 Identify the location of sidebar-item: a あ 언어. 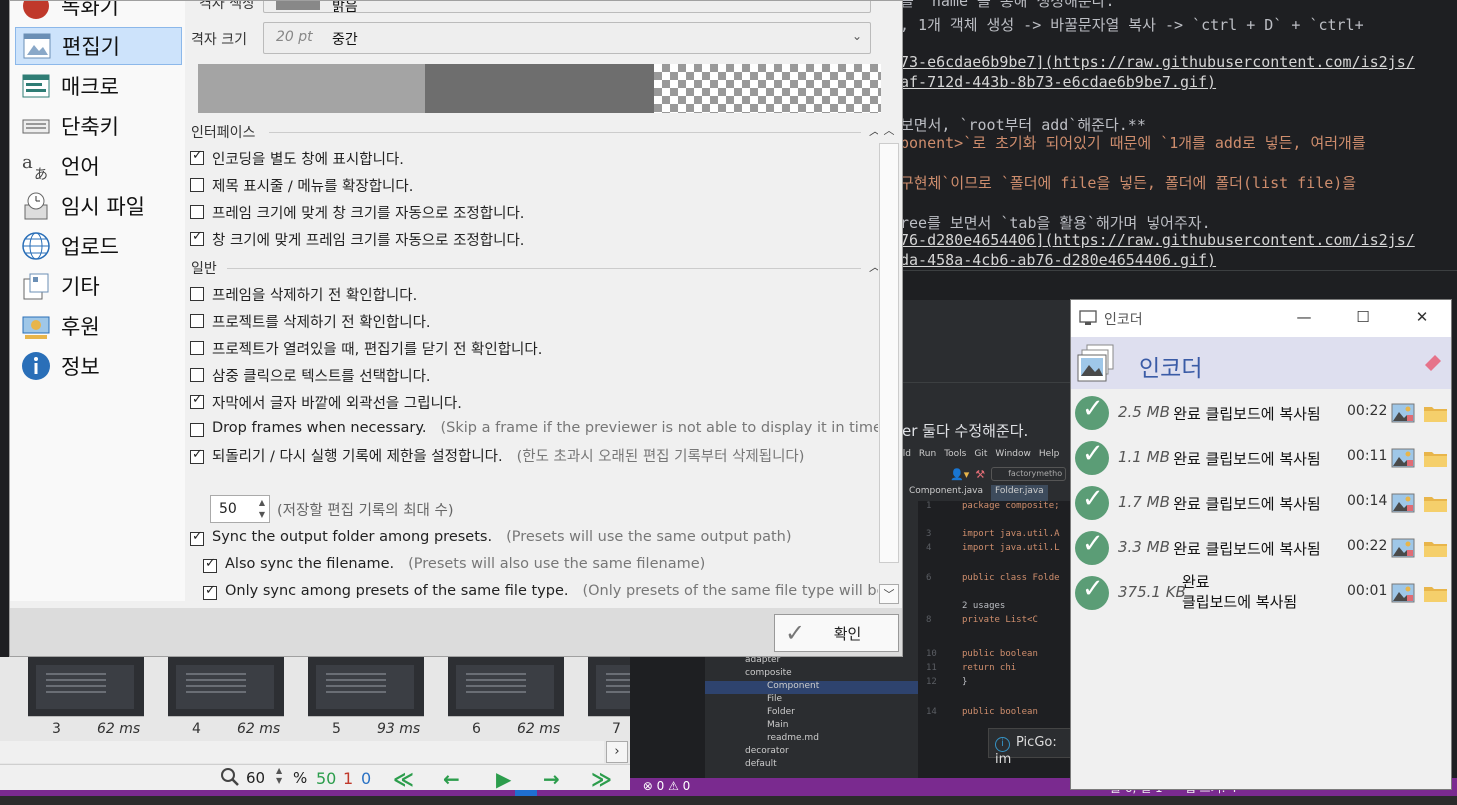
(98, 166).